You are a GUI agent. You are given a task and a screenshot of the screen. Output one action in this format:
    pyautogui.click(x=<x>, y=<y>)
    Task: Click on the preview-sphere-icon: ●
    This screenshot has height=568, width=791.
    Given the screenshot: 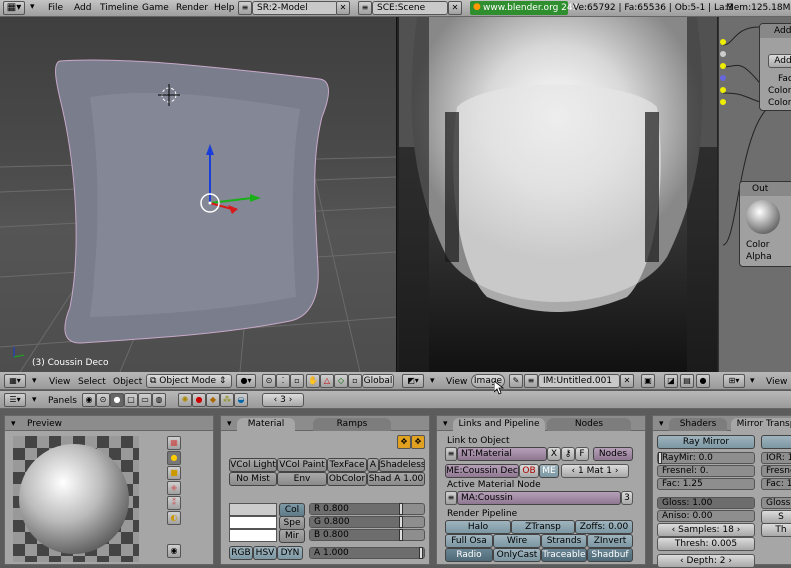 What is the action you would take?
    pyautogui.click(x=174, y=458)
    